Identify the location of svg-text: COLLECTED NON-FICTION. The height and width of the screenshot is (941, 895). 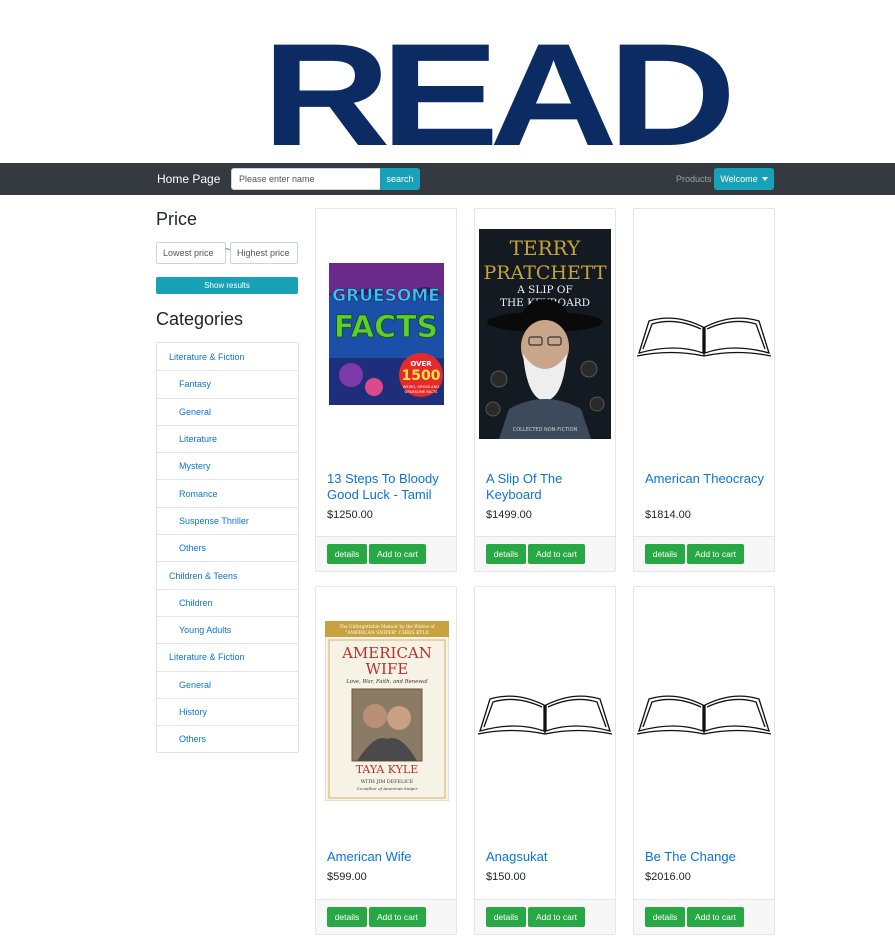
(545, 430).